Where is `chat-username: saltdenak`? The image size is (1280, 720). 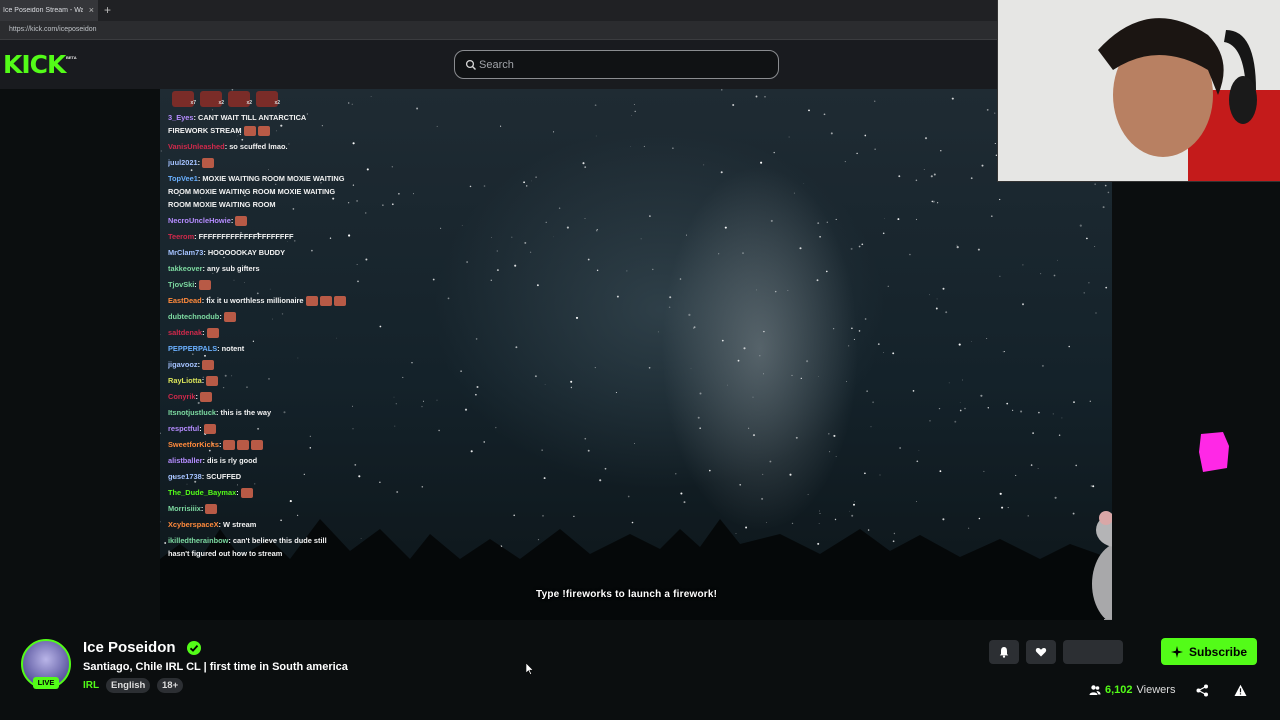
chat-username: saltdenak is located at coordinates (185, 332).